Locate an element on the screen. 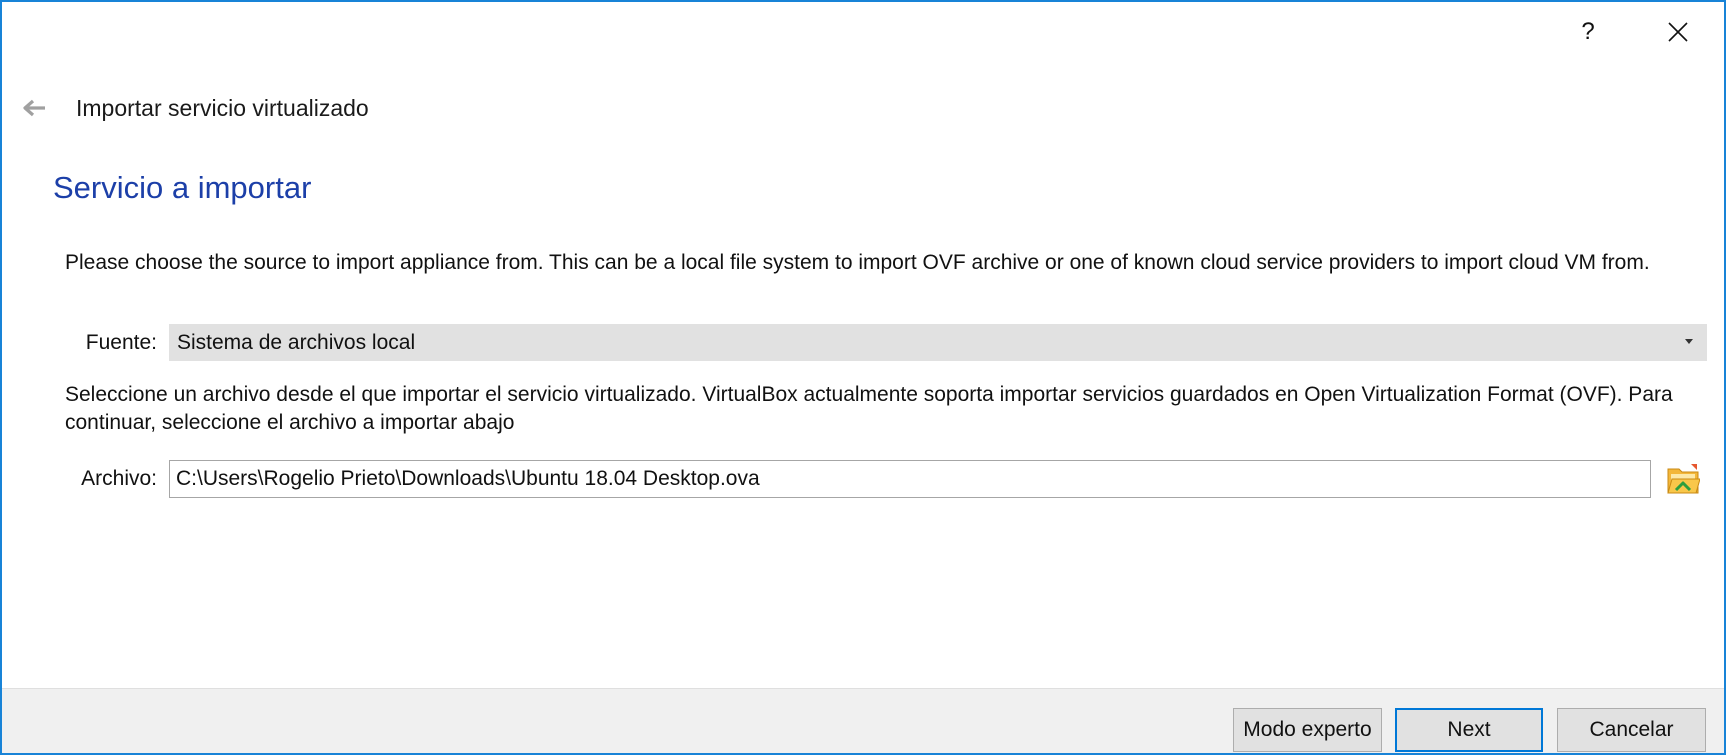 The height and width of the screenshot is (755, 1726). help-icon: ? is located at coordinates (1588, 31).